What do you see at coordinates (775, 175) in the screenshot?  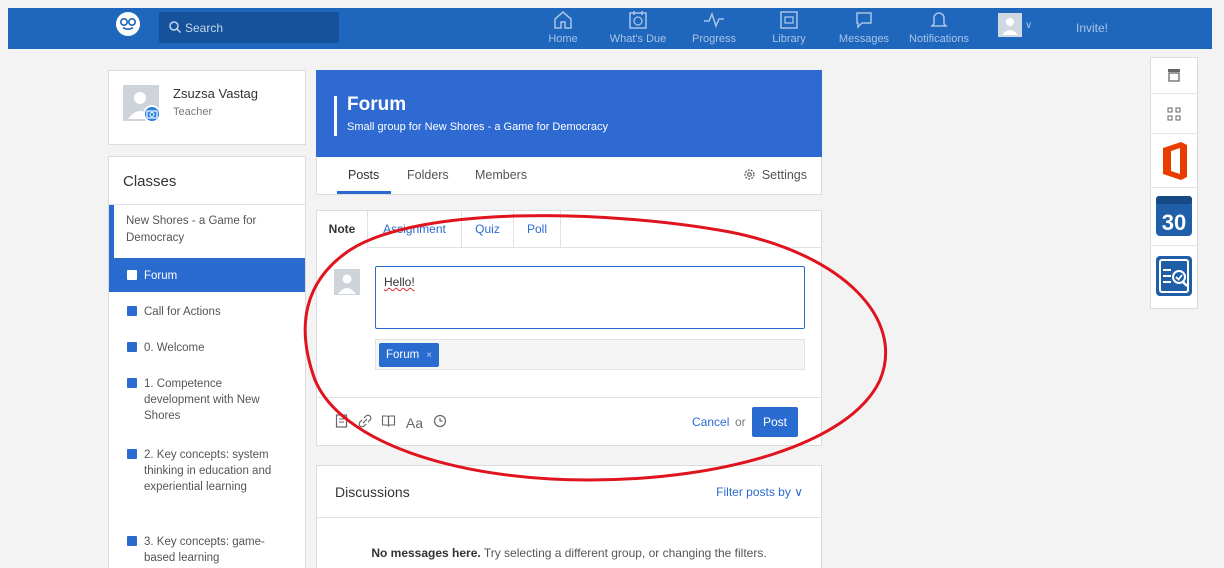 I see `settings-link: Settings` at bounding box center [775, 175].